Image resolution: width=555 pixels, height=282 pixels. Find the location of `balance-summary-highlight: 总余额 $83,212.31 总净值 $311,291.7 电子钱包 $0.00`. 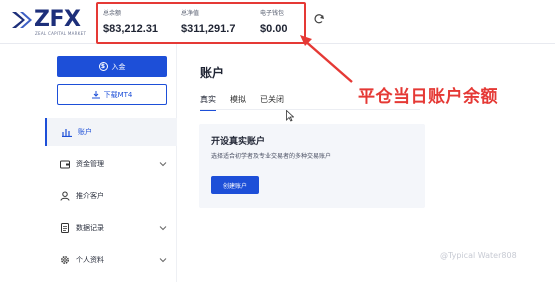

balance-summary-highlight: 总余额 $83,212.31 总净值 $311,291.7 电子钱包 $0.00 is located at coordinates (201, 23).